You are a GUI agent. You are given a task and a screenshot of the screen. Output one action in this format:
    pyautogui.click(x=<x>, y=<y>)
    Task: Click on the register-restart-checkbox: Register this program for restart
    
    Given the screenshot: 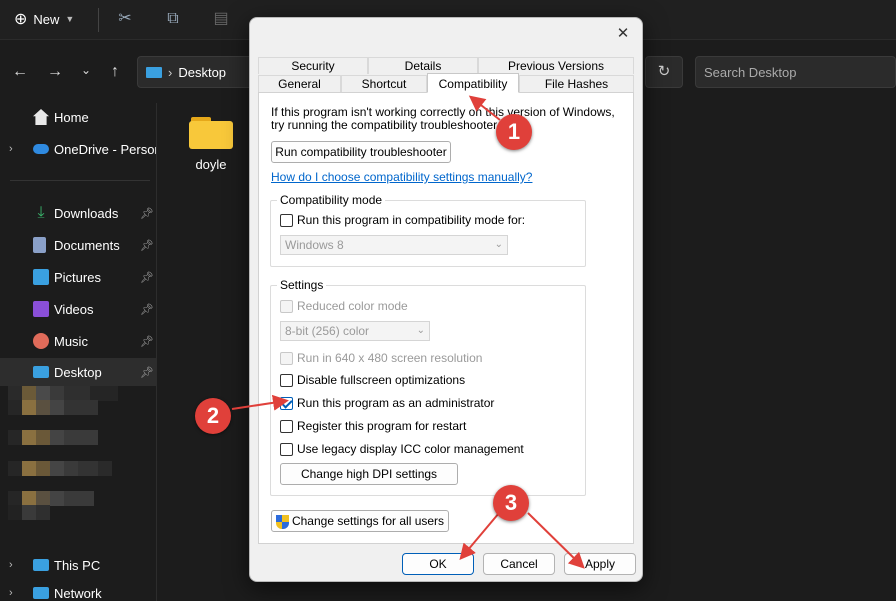 What is the action you would take?
    pyautogui.click(x=373, y=426)
    